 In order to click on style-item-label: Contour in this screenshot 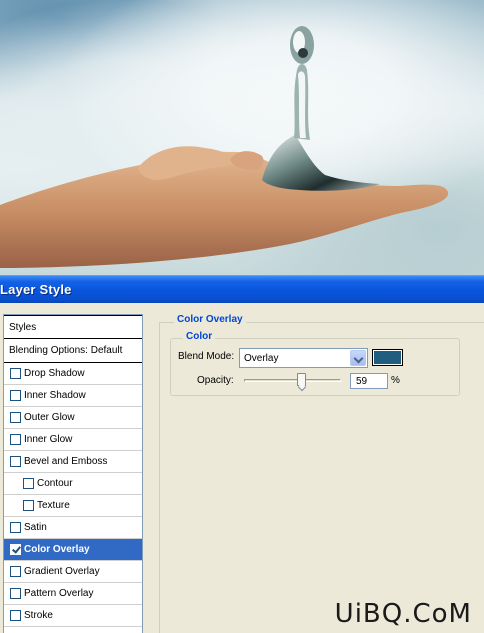, I will do `click(55, 483)`.